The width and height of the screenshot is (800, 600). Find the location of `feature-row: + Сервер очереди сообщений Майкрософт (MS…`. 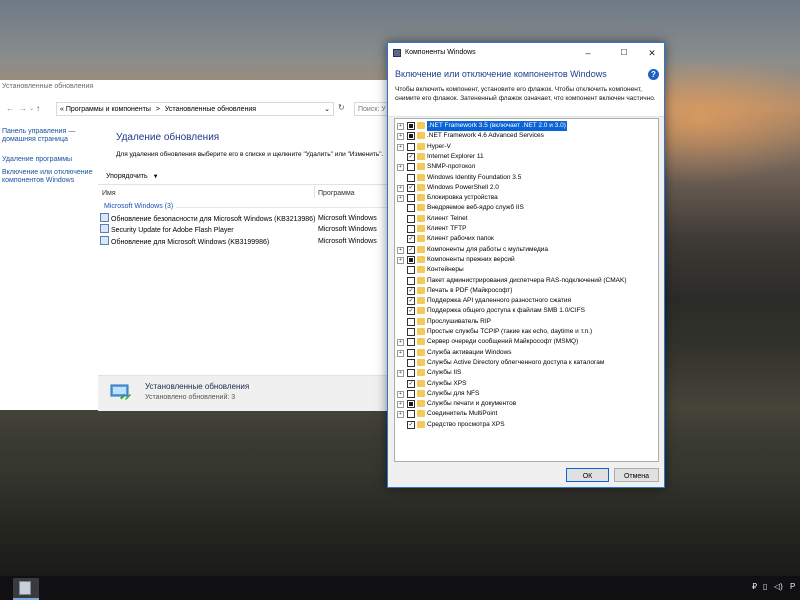

feature-row: + Сервер очереди сообщений Майкрософт (MS… is located at coordinates (526, 342).